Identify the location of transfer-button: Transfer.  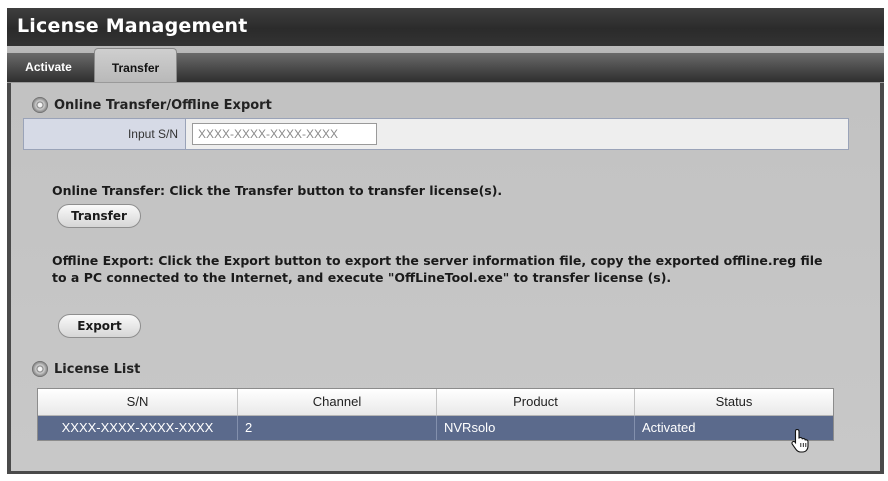
(99, 216).